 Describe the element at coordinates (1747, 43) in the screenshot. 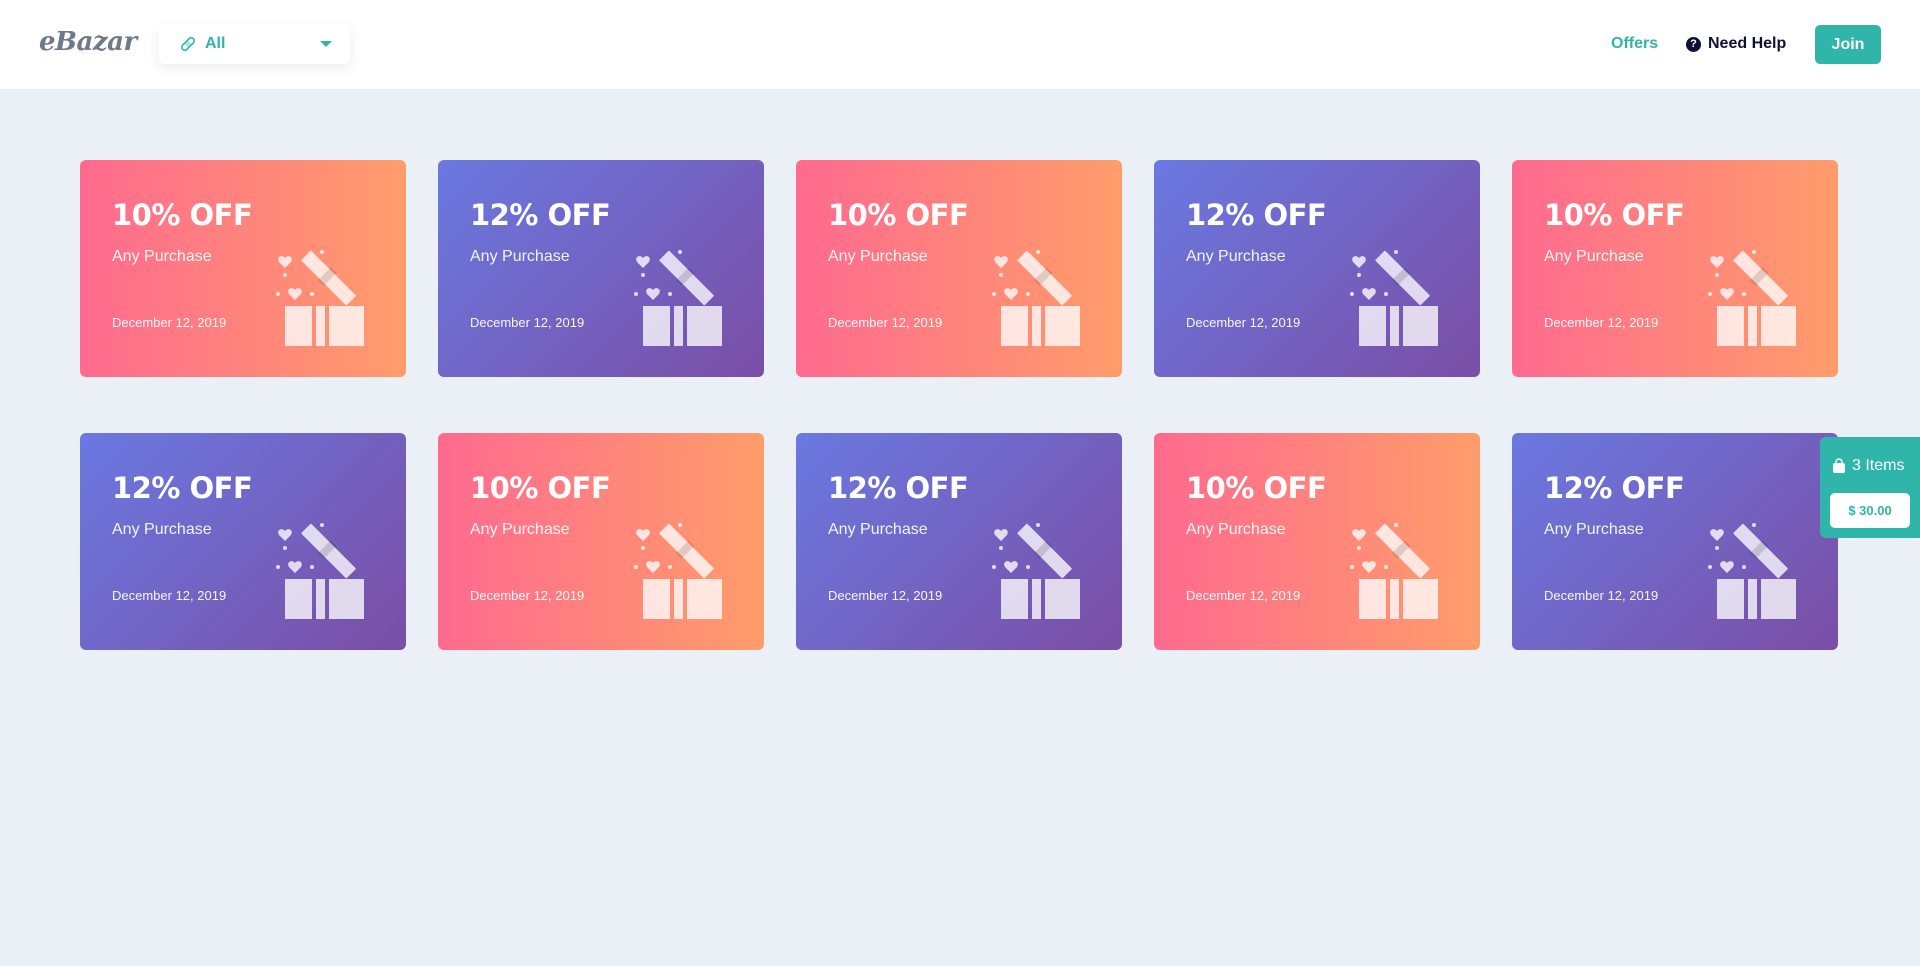

I see `need-help-label: Need Help` at that location.